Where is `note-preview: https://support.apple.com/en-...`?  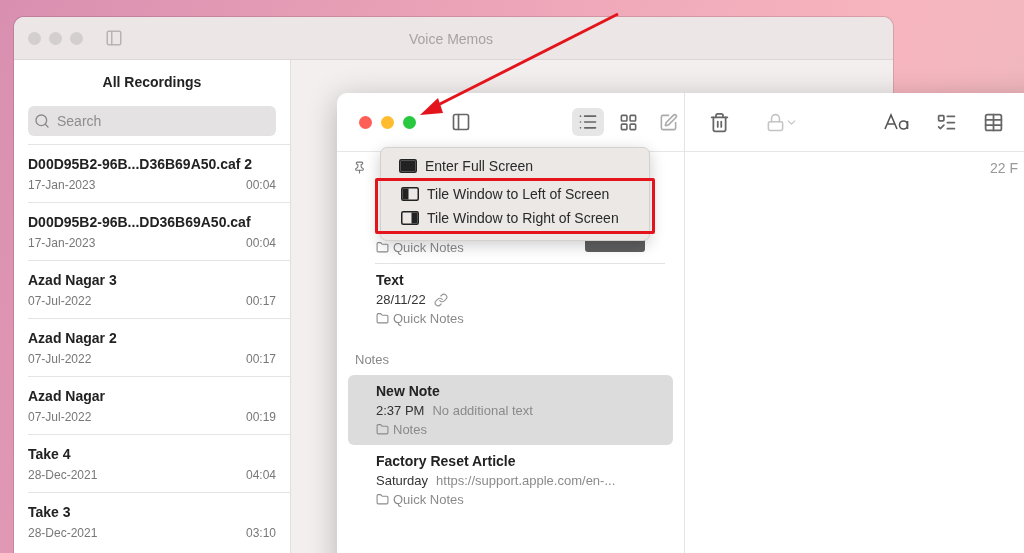
note-preview: https://support.apple.com/en-... is located at coordinates (526, 480).